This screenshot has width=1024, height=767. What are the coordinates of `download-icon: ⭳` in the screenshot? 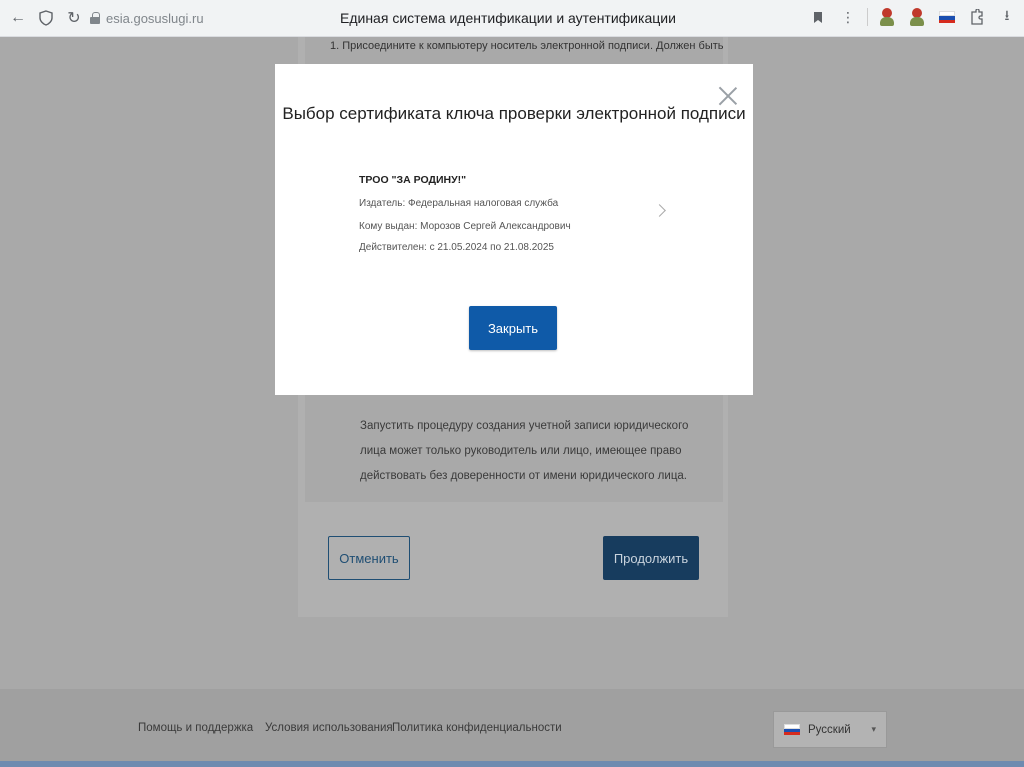 It's located at (1007, 17).